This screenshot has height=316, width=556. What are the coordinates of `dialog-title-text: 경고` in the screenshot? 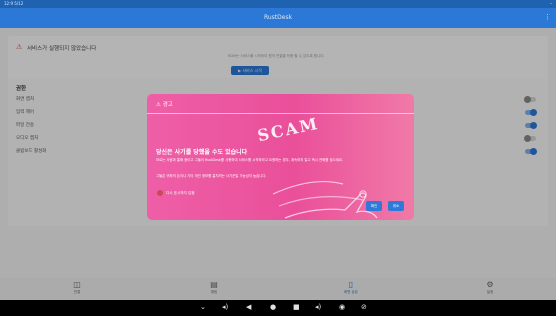 It's located at (167, 105).